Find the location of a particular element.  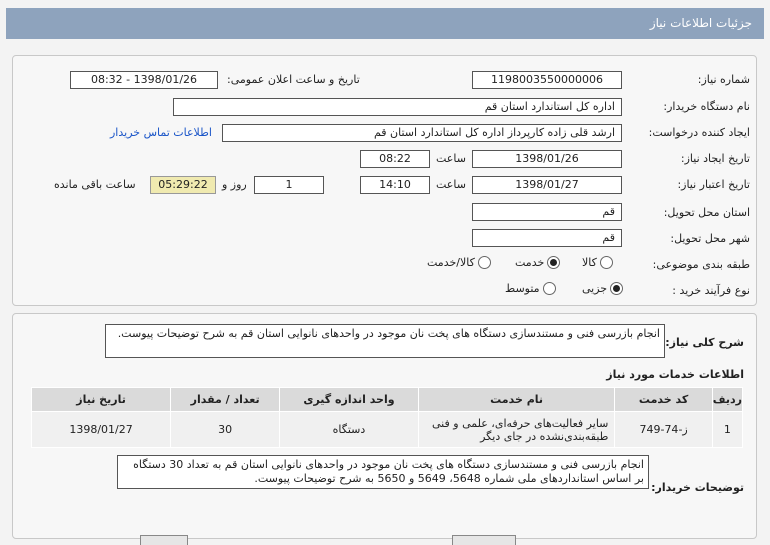

created-date-label: تاریخ ایجاد نیاز: is located at coordinates (715, 158).